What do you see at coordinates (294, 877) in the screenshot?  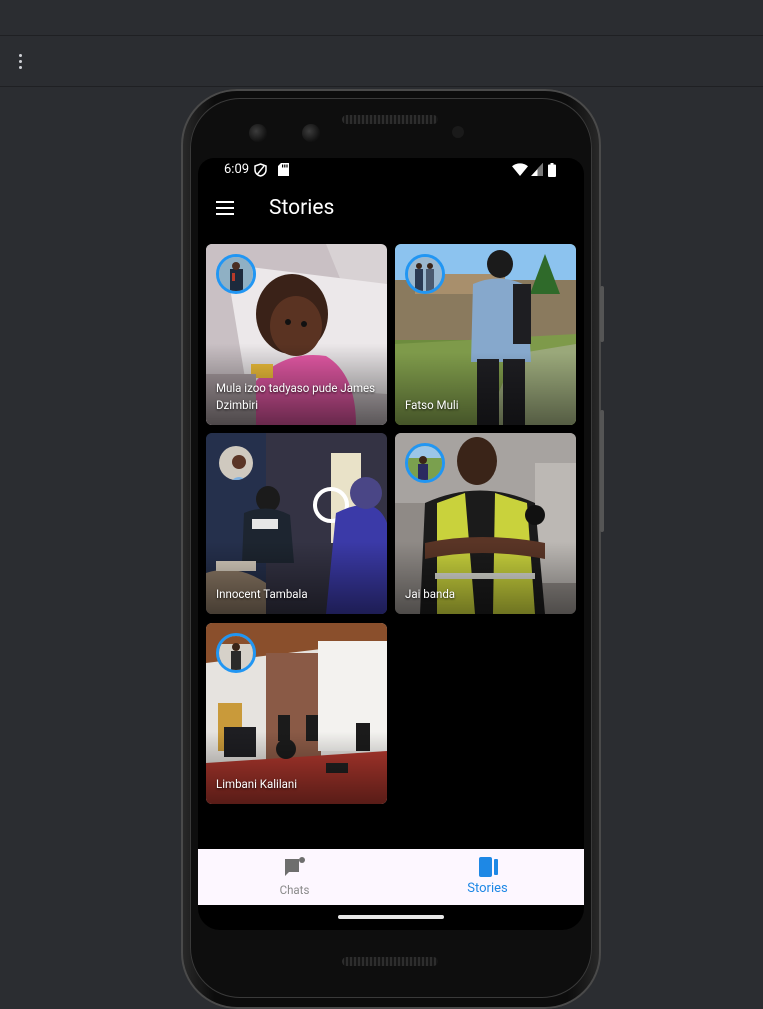 I see `nav-tab-chats: Chats` at bounding box center [294, 877].